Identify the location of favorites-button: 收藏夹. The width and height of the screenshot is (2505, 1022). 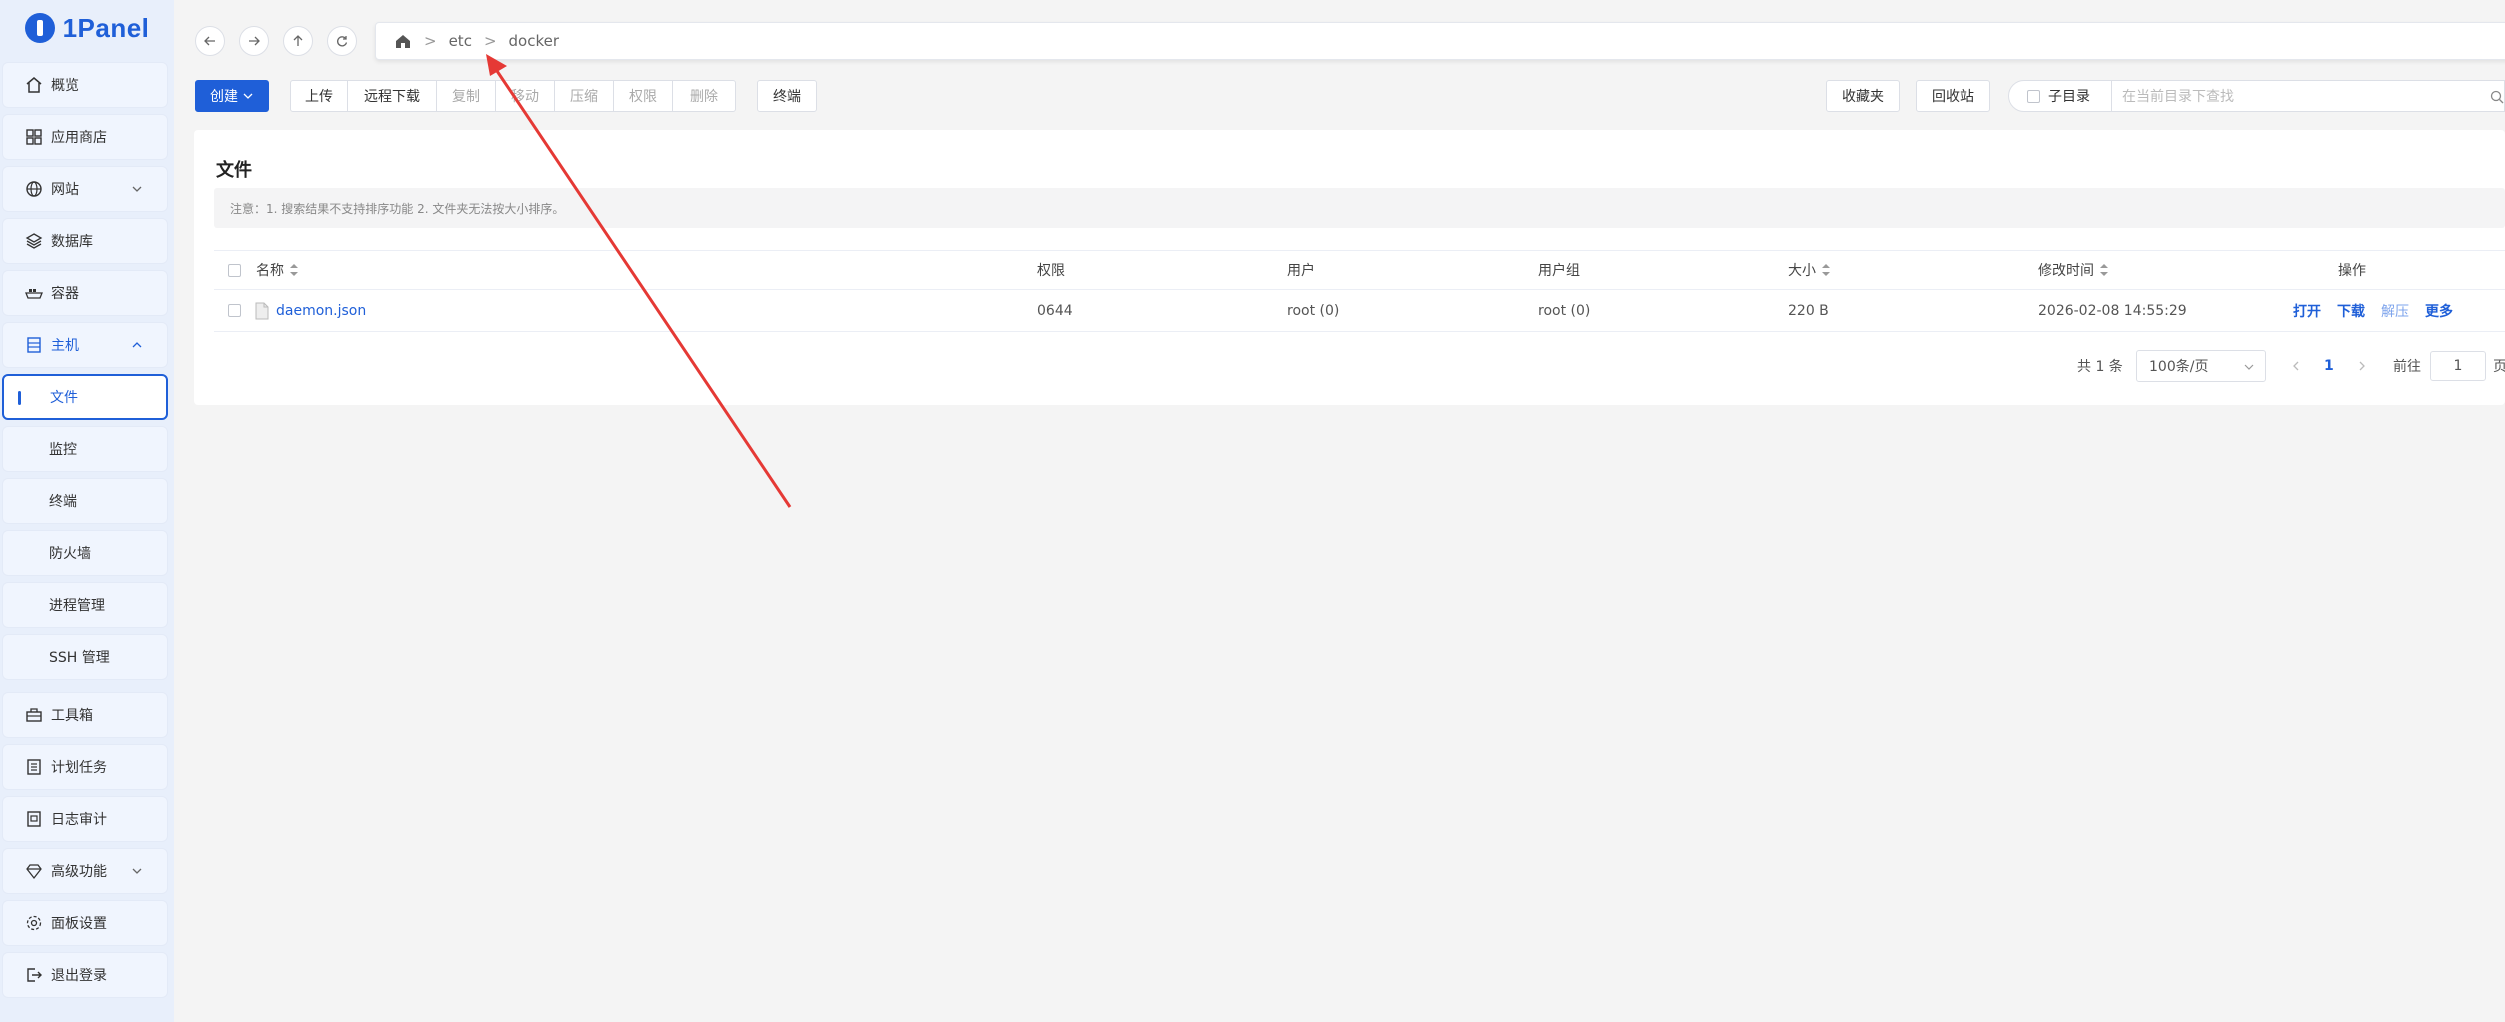
(1863, 96).